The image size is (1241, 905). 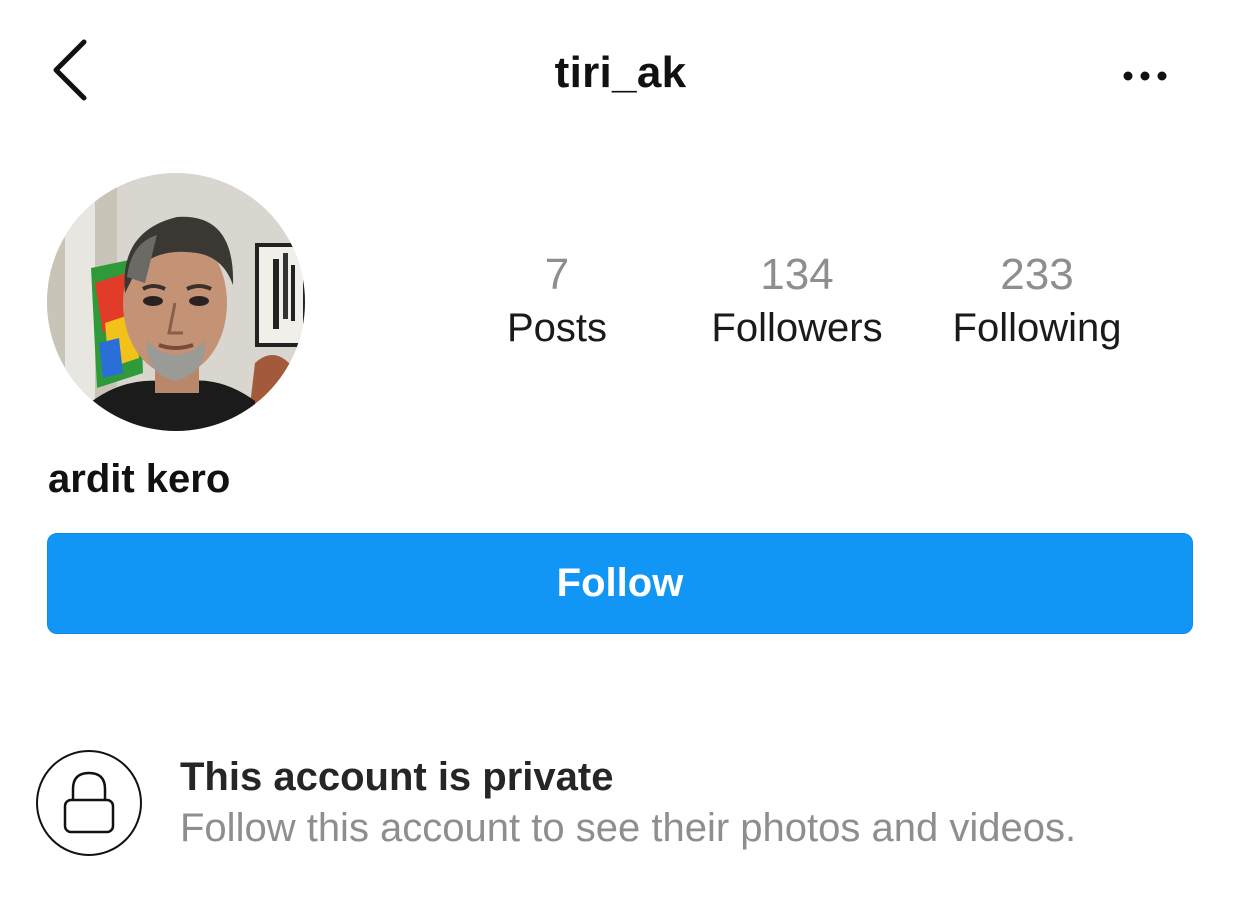 I want to click on lock-icon, so click(x=89, y=803).